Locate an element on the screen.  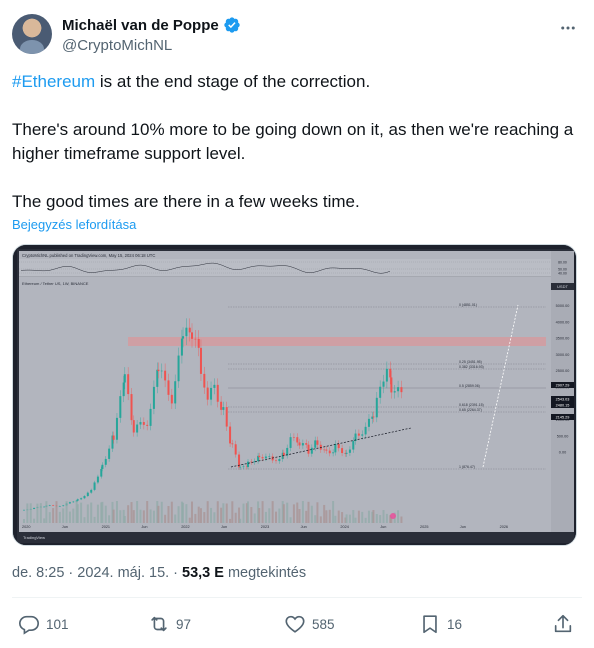
post-line-1: is at the end stage of the correction. is located at coordinates (233, 81).